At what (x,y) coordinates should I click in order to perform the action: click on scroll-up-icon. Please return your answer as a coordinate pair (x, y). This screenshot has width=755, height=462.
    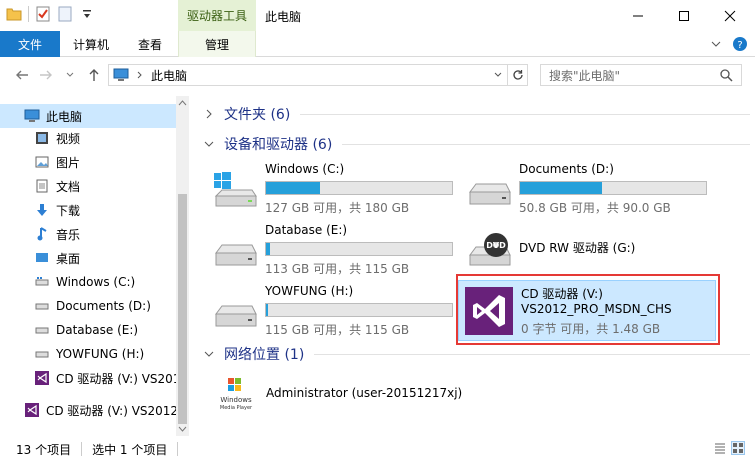
    Looking at the image, I should click on (182, 103).